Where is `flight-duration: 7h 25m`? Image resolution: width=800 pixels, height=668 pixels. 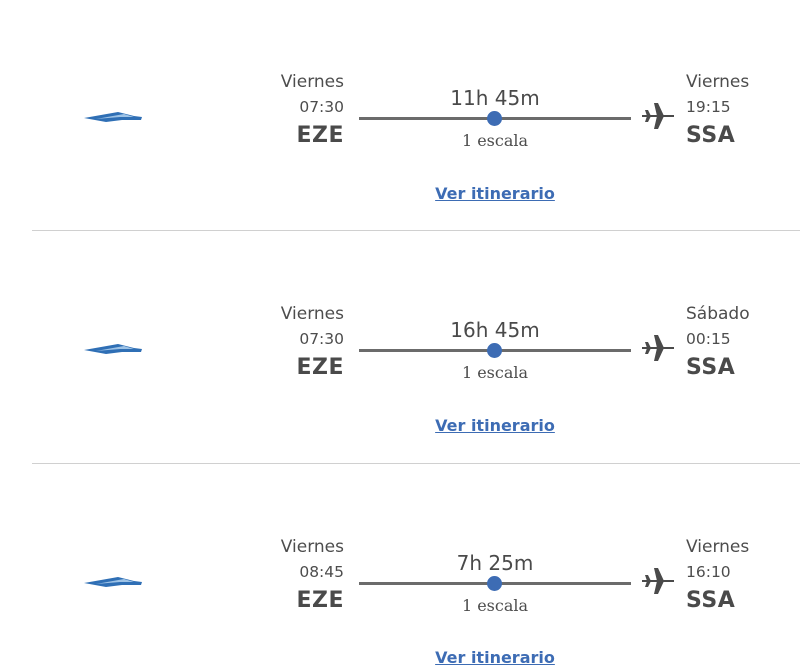
flight-duration: 7h 25m is located at coordinates (495, 563).